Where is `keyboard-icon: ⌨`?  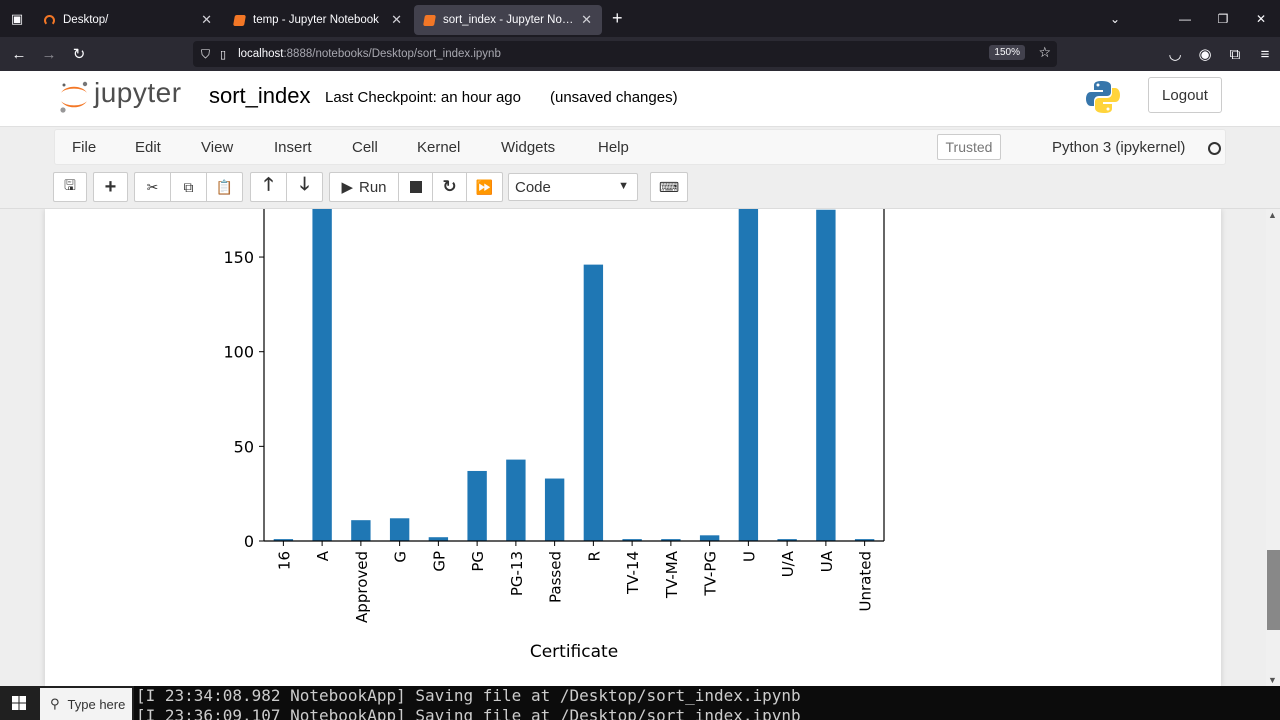 keyboard-icon: ⌨ is located at coordinates (669, 186).